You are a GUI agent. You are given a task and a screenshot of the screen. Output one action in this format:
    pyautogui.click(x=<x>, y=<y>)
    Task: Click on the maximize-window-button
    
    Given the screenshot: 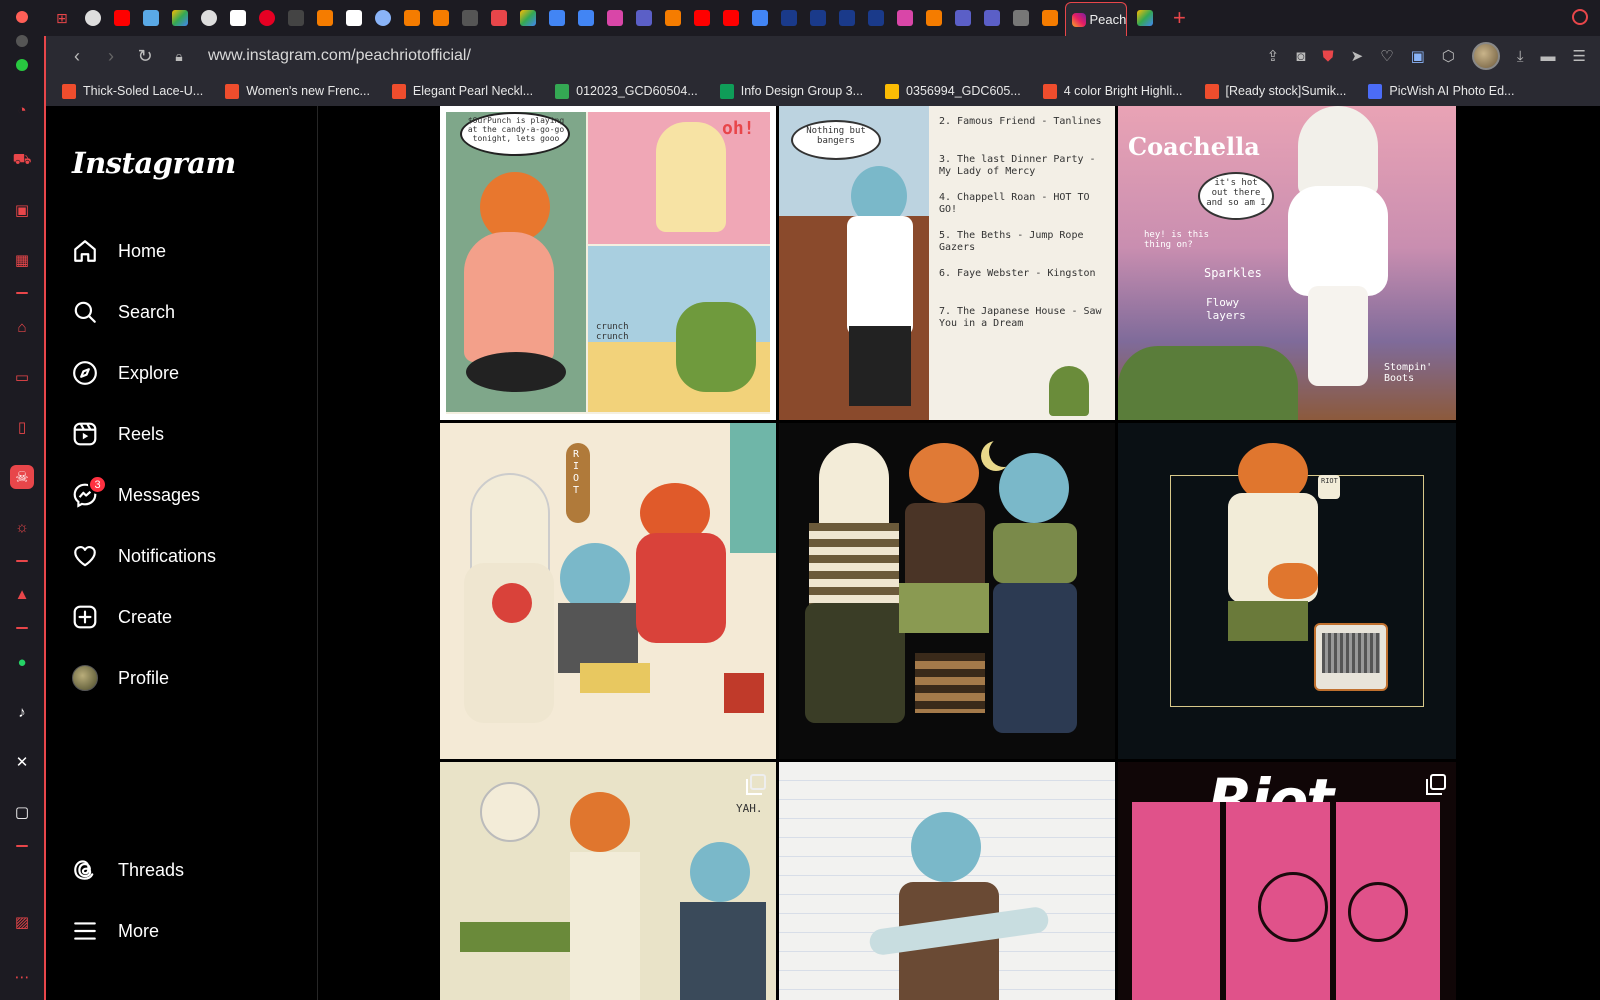 What is the action you would take?
    pyautogui.click(x=22, y=65)
    